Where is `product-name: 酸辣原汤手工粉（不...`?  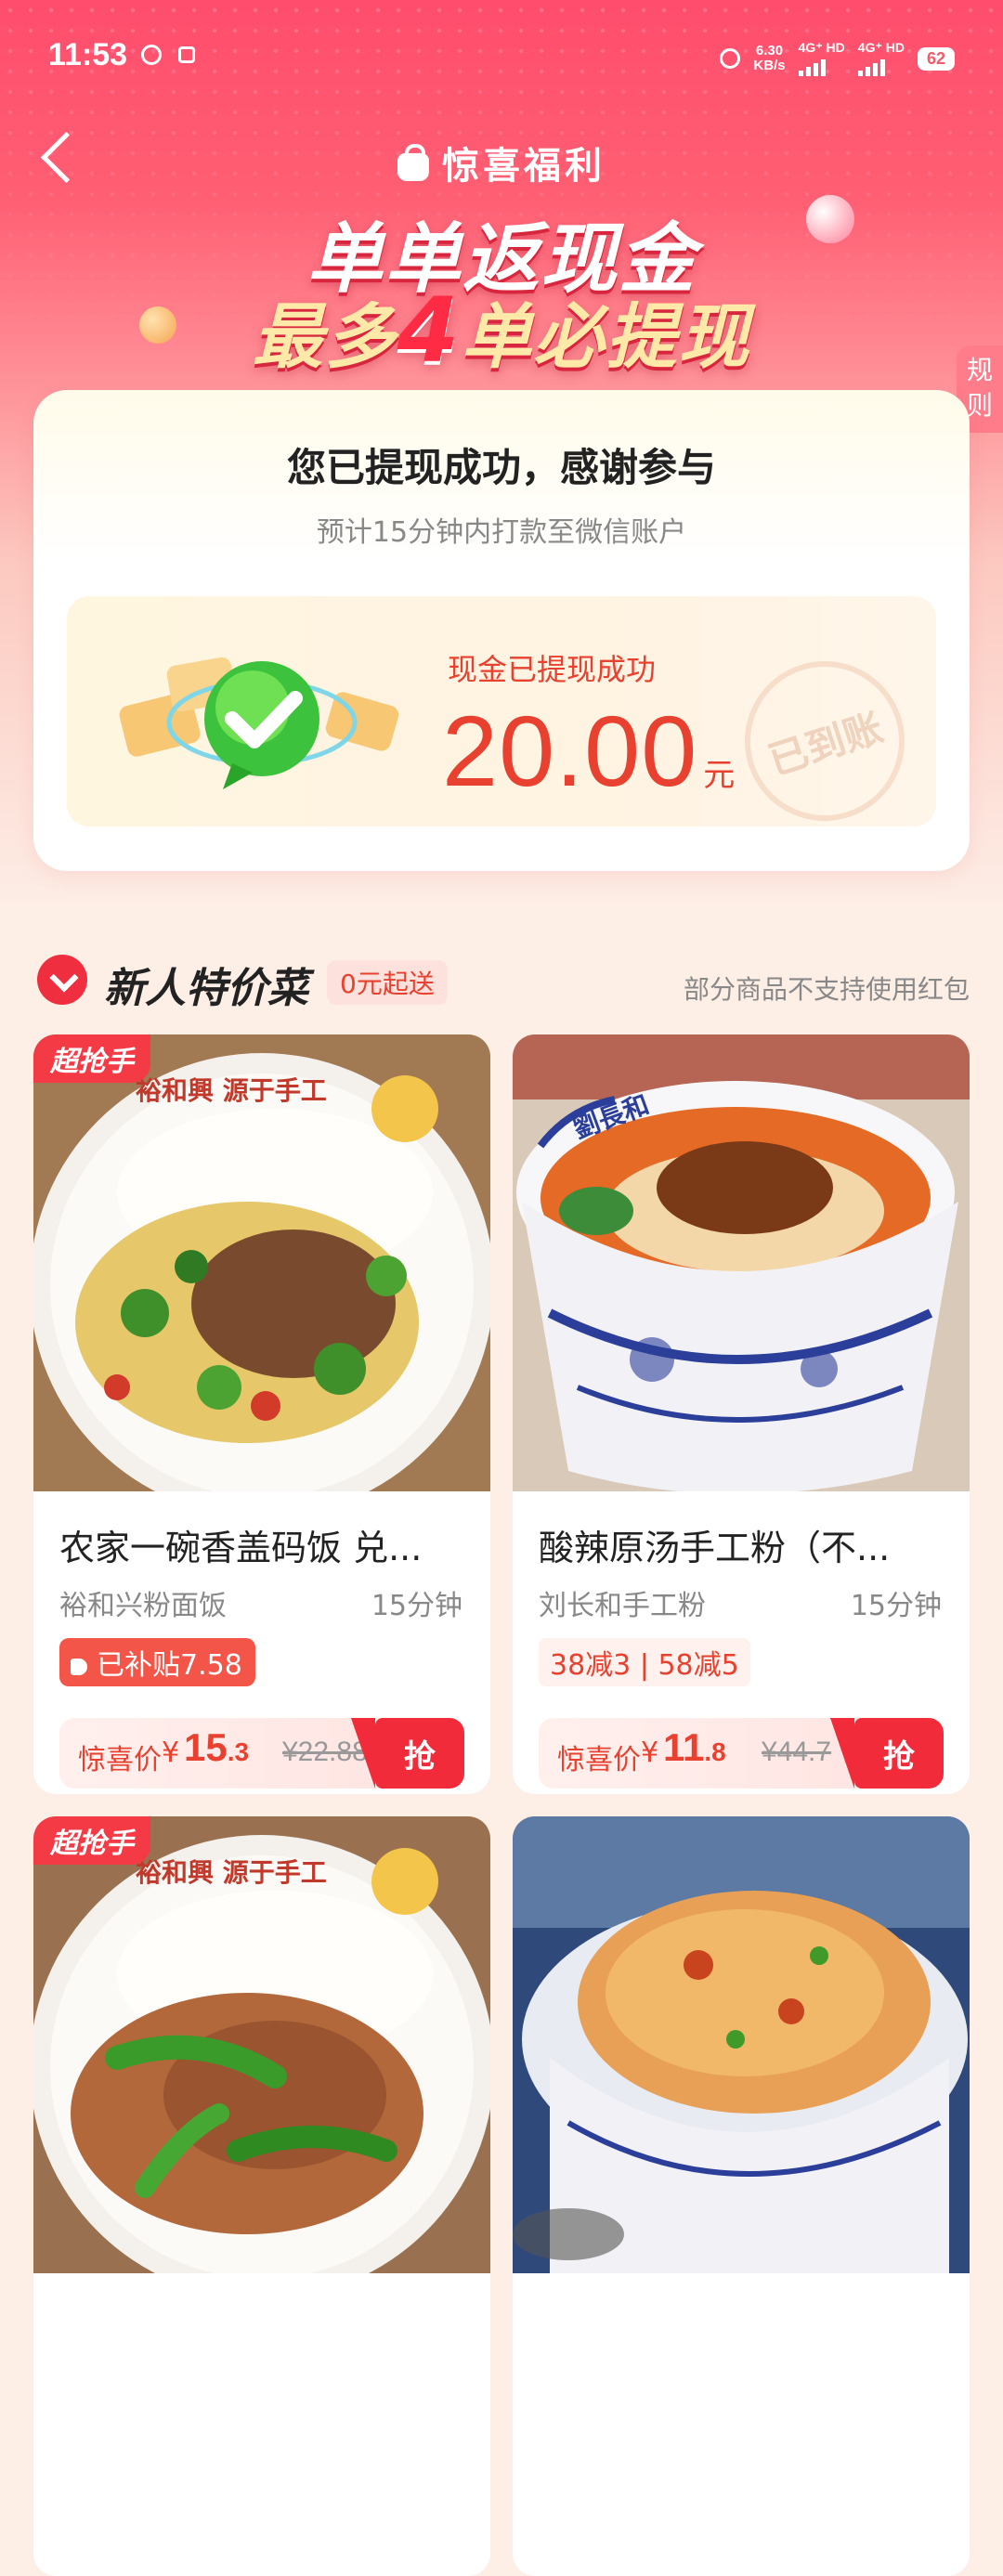
product-name: 酸辣原汤手工粉（不... is located at coordinates (715, 1548).